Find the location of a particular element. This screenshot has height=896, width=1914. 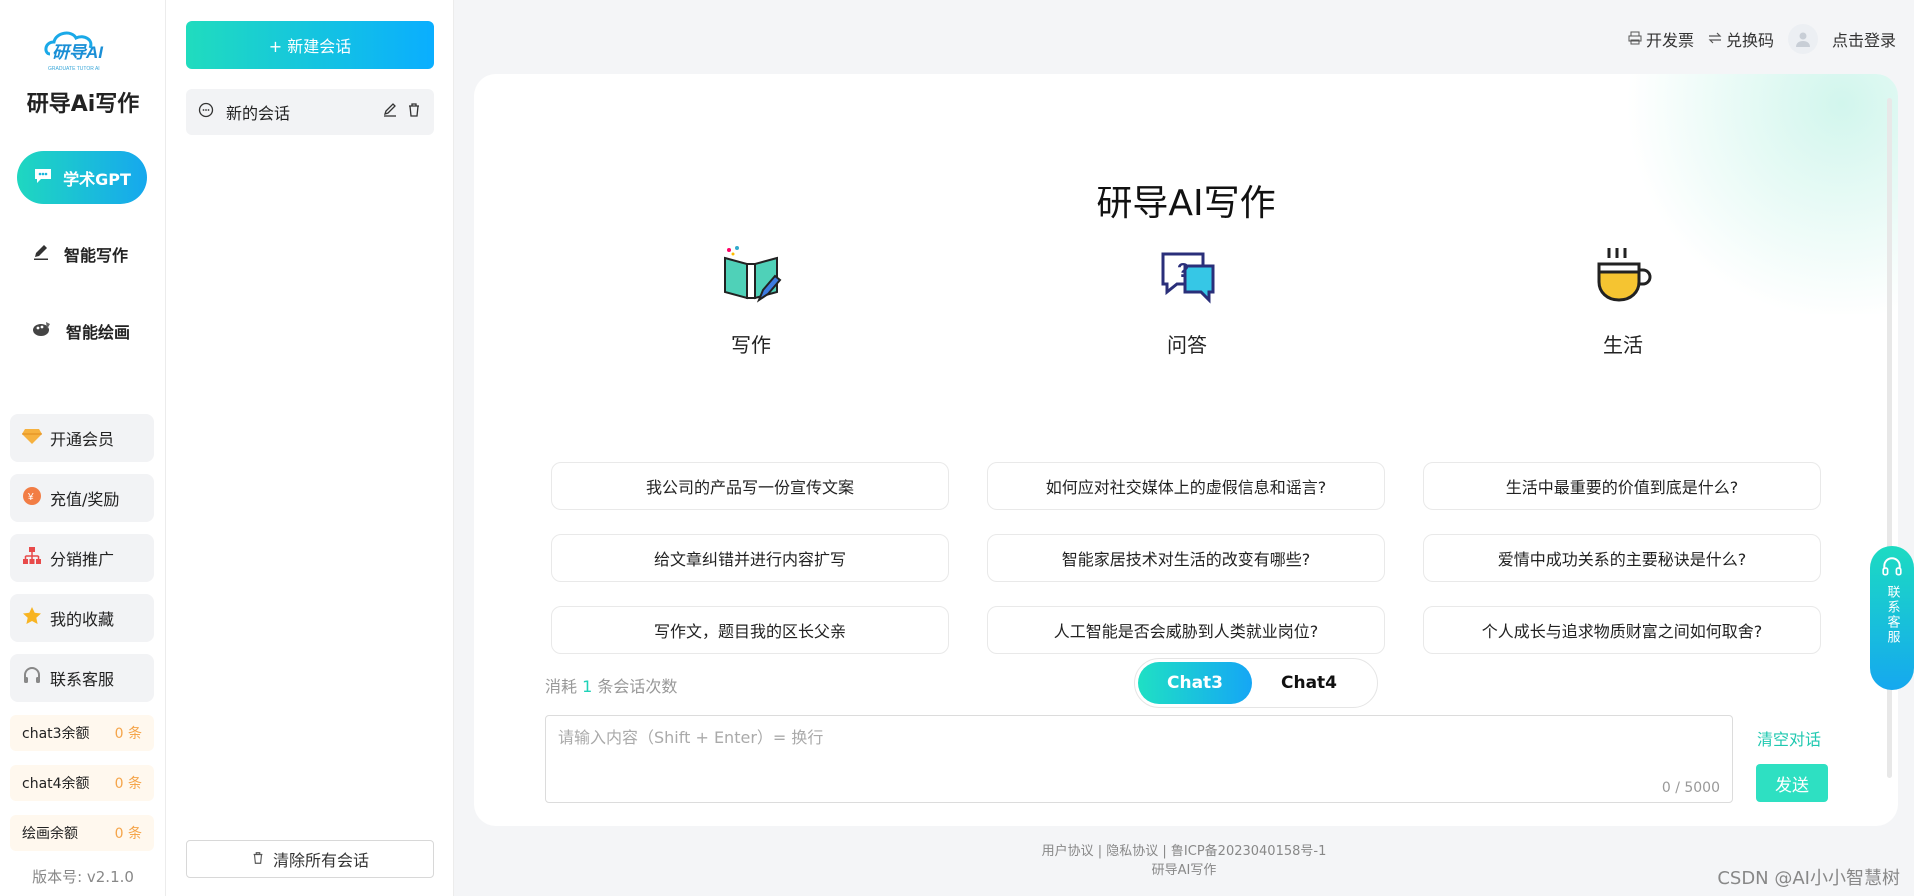

prompt-card: 写作文，题目我的区长父亲 is located at coordinates (750, 630).